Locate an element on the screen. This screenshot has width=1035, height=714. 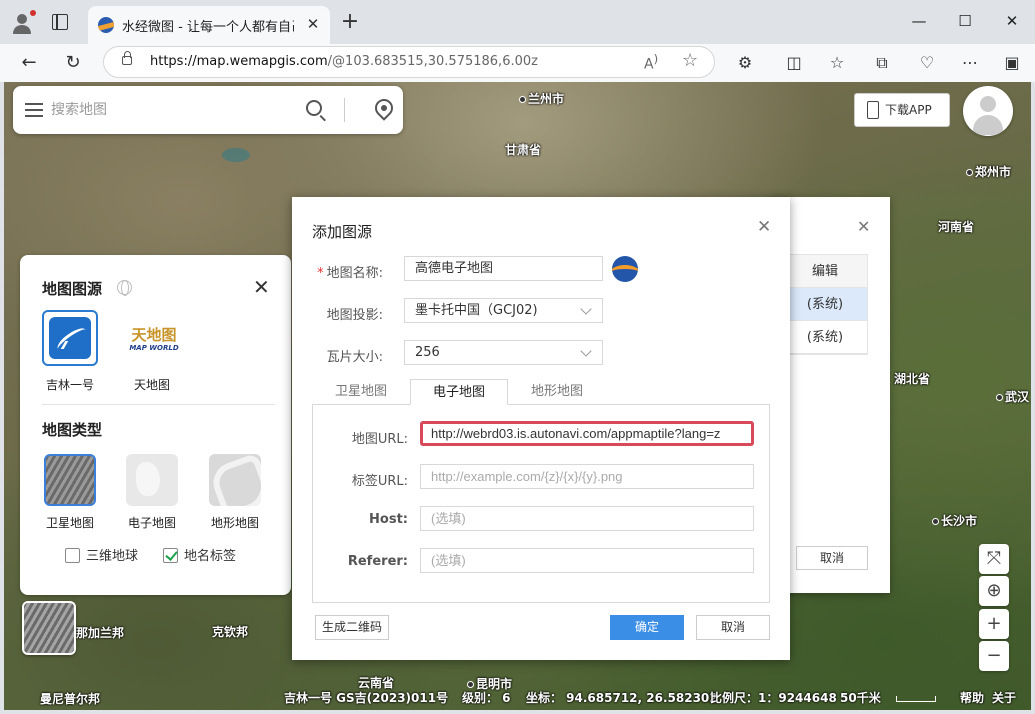
copyright-text: 吉林一号 GS吉(2023)011号 is located at coordinates (366, 698).